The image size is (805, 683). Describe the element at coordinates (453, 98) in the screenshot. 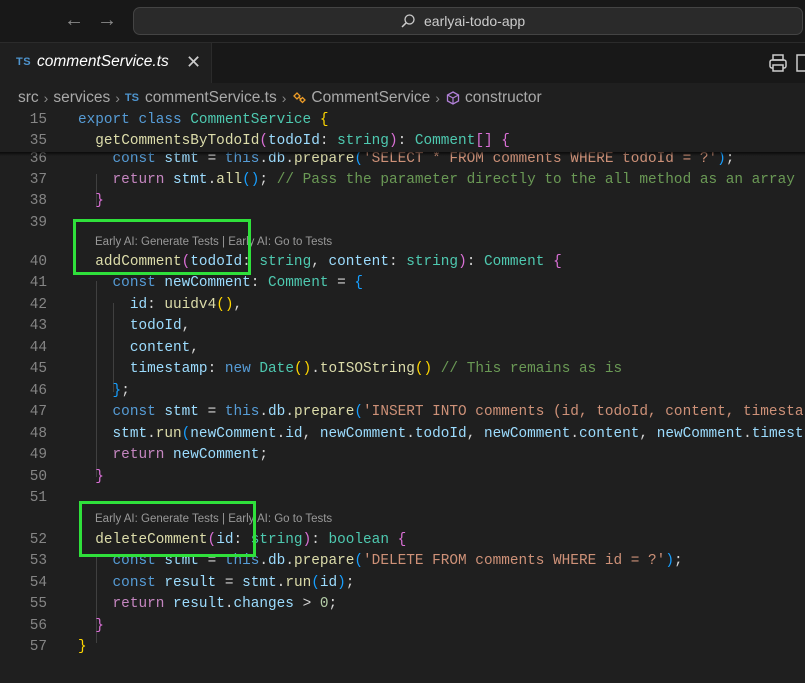

I see `method-symbol-icon` at that location.